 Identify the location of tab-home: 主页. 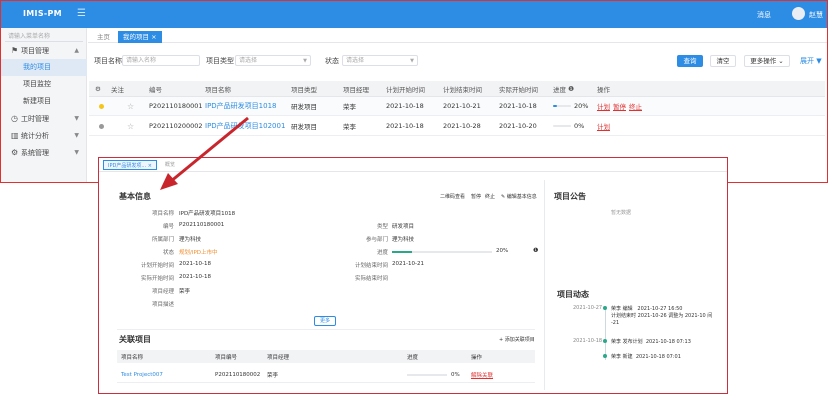
(103, 37).